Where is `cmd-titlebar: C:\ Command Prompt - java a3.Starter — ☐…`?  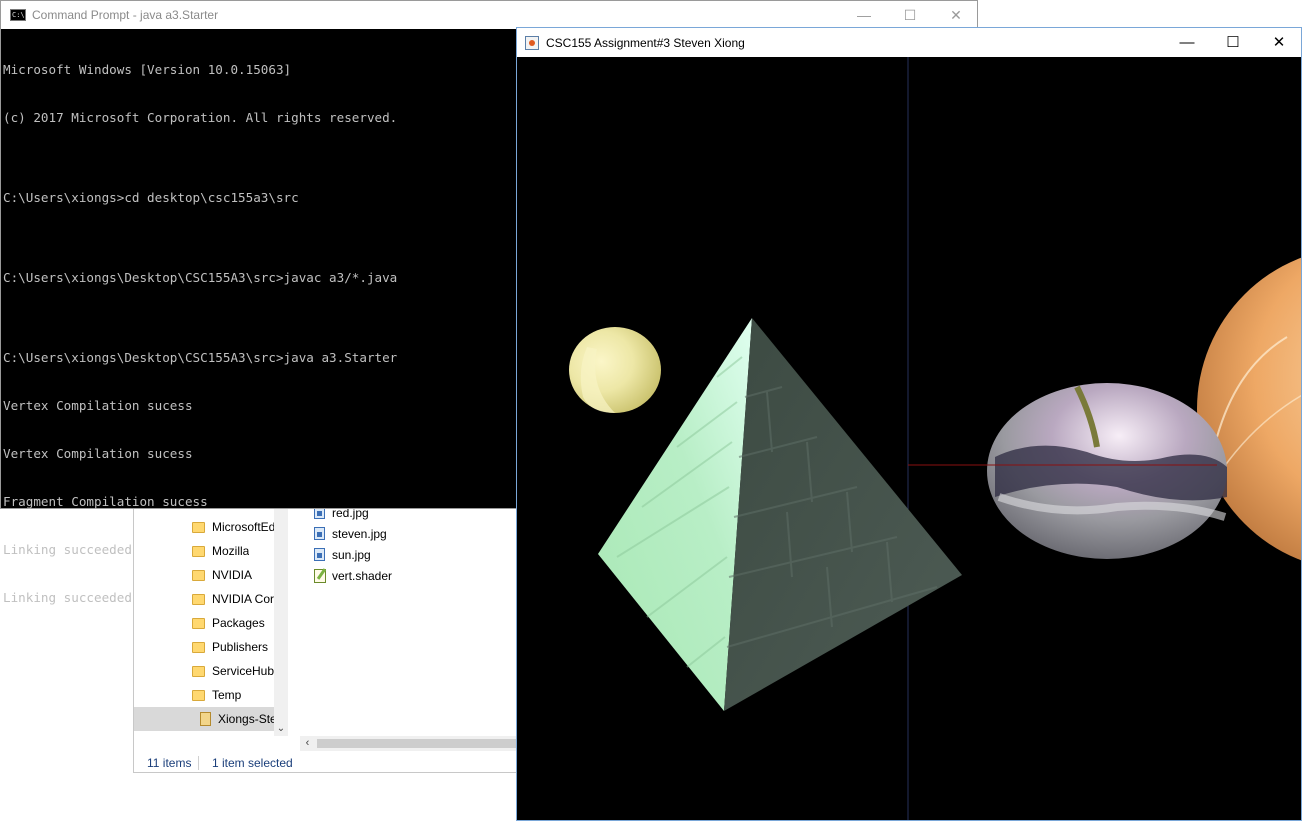 cmd-titlebar: C:\ Command Prompt - java a3.Starter — ☐… is located at coordinates (489, 15).